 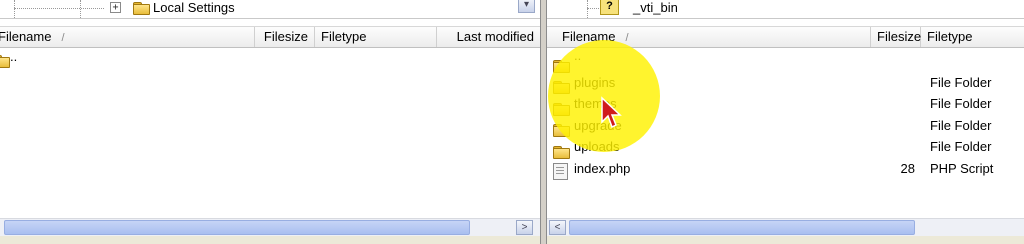 I want to click on column-header-filename: Filename /, so click(x=127, y=37).